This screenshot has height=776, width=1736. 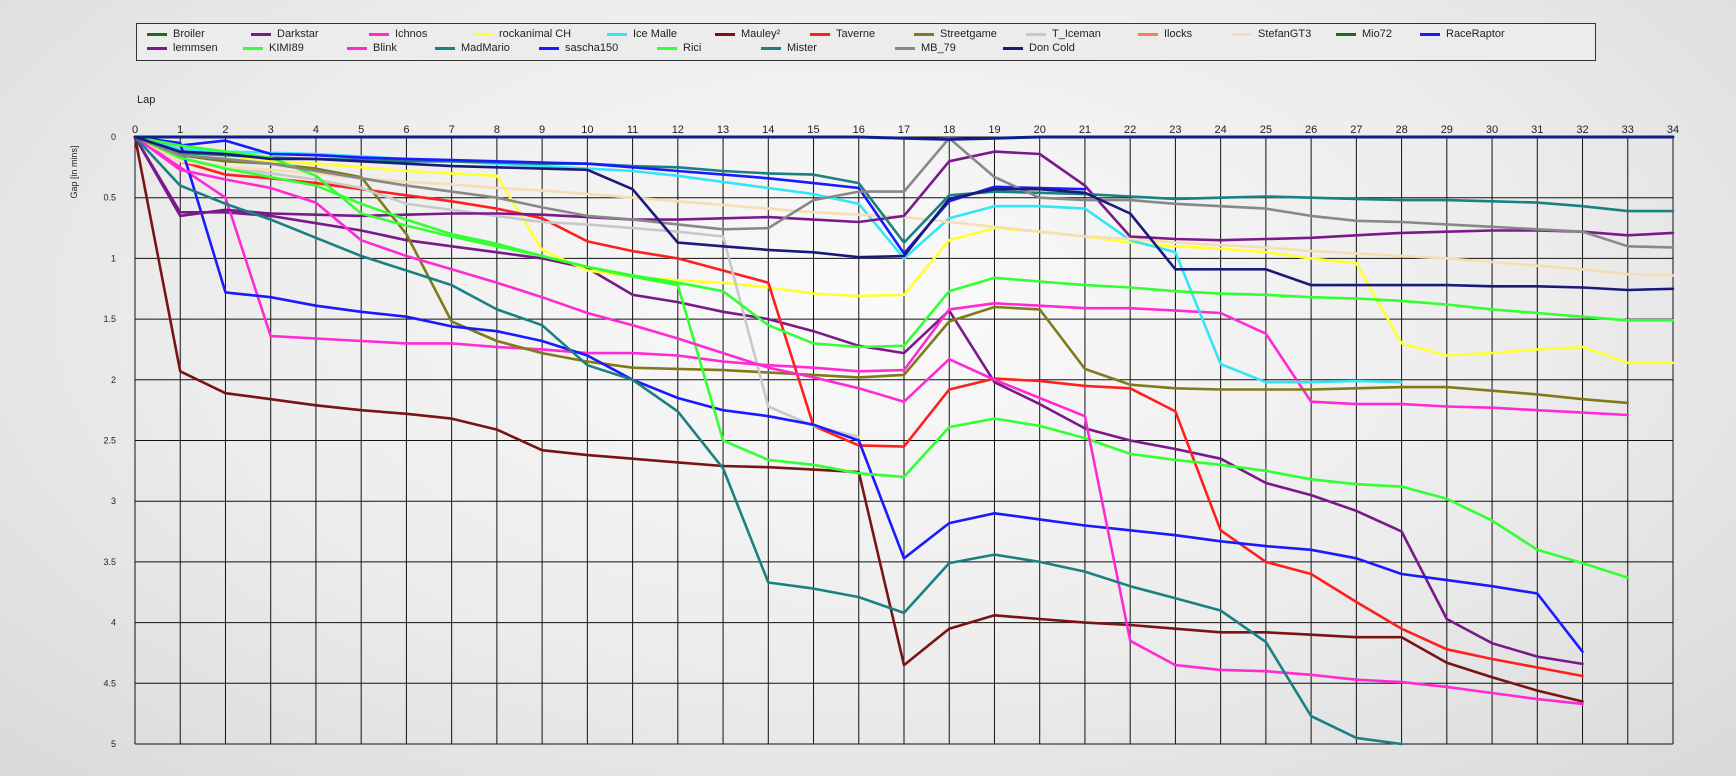 I want to click on legend-label: Broiler, so click(x=189, y=34).